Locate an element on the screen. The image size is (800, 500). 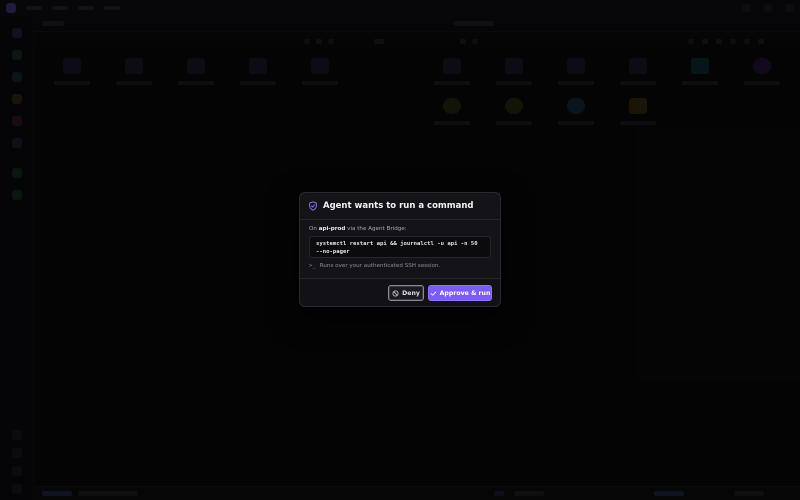
host-name: api-prod is located at coordinates (332, 229).